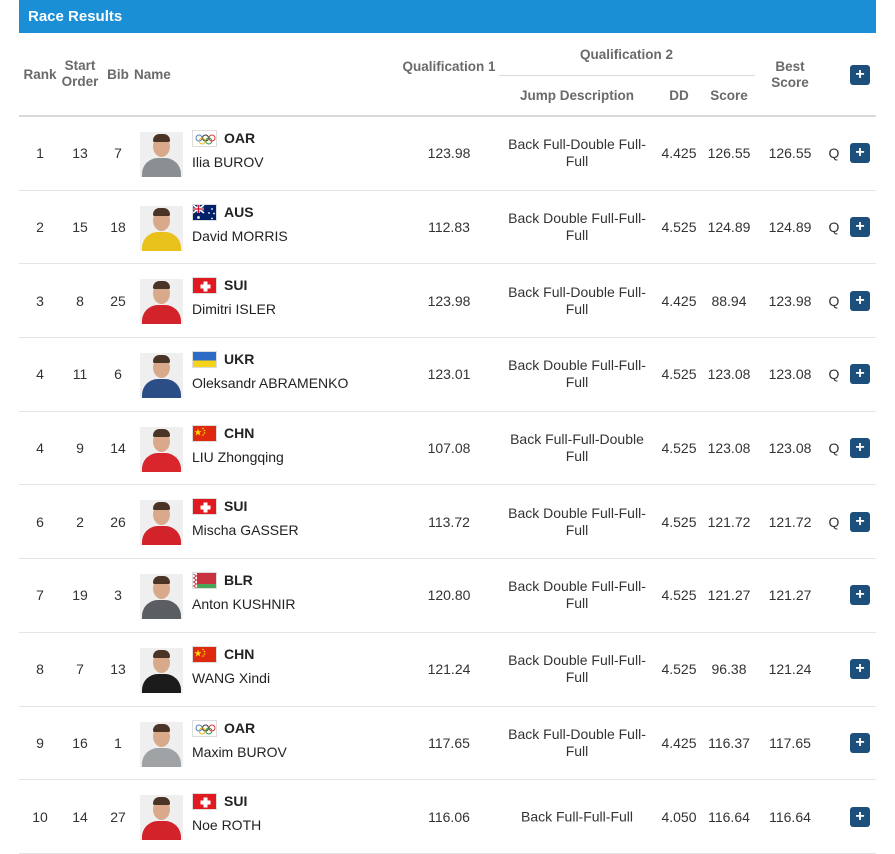  I want to click on best-score-cell: 116.64, so click(790, 816).